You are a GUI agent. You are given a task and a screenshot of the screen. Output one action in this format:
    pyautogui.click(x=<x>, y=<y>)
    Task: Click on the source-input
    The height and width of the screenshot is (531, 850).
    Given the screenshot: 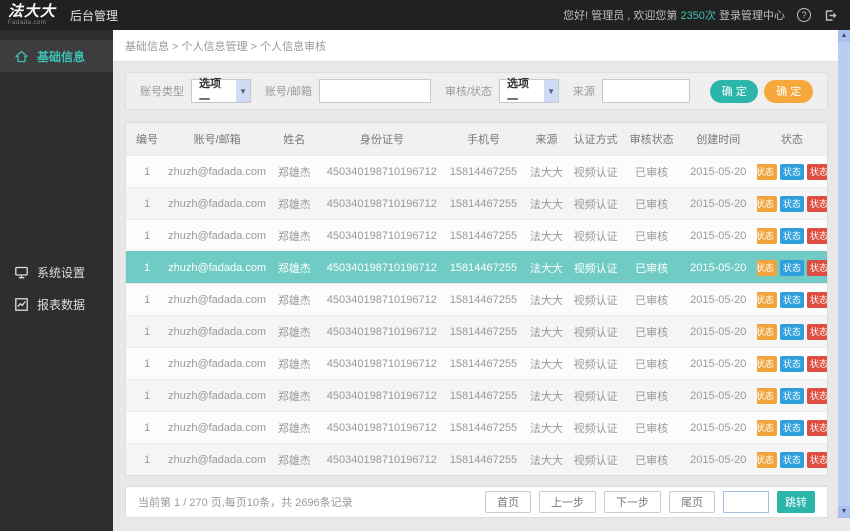 What is the action you would take?
    pyautogui.click(x=645, y=91)
    